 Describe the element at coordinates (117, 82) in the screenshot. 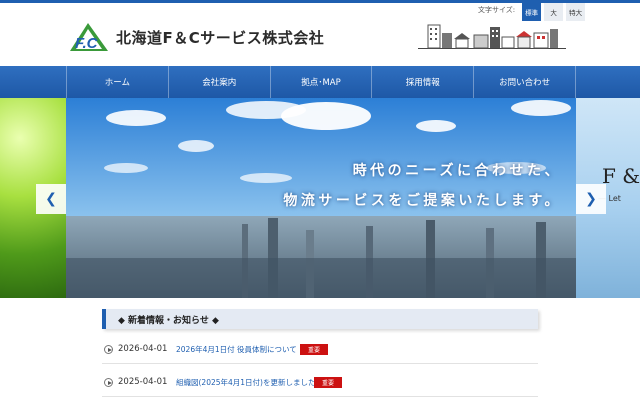

I see `nav-item-home: ホーム` at that location.